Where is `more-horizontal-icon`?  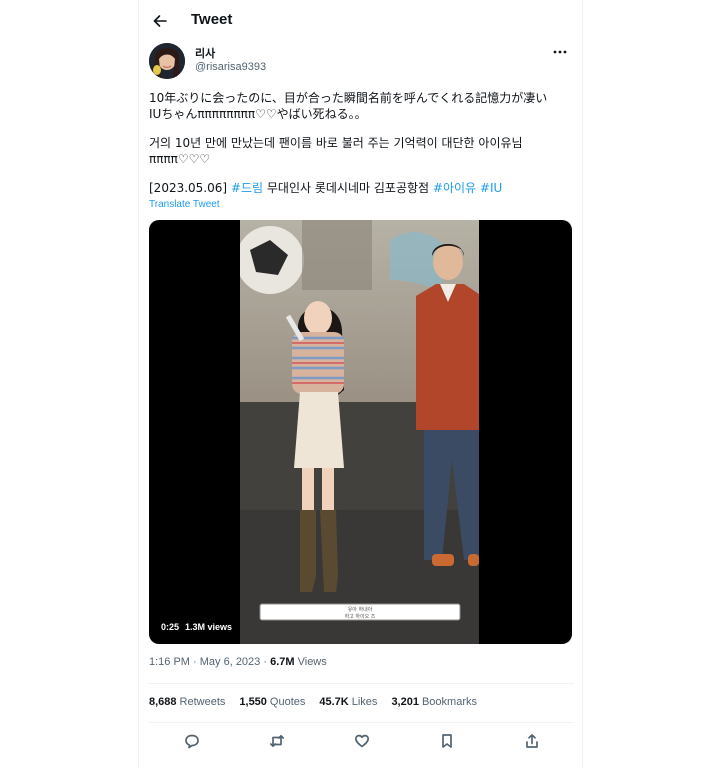
more-horizontal-icon is located at coordinates (560, 52).